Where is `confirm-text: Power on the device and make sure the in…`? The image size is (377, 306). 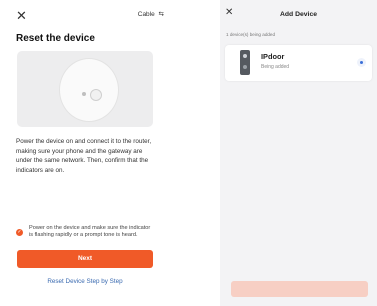 confirm-text: Power on the device and make sure the in… is located at coordinates (90, 232).